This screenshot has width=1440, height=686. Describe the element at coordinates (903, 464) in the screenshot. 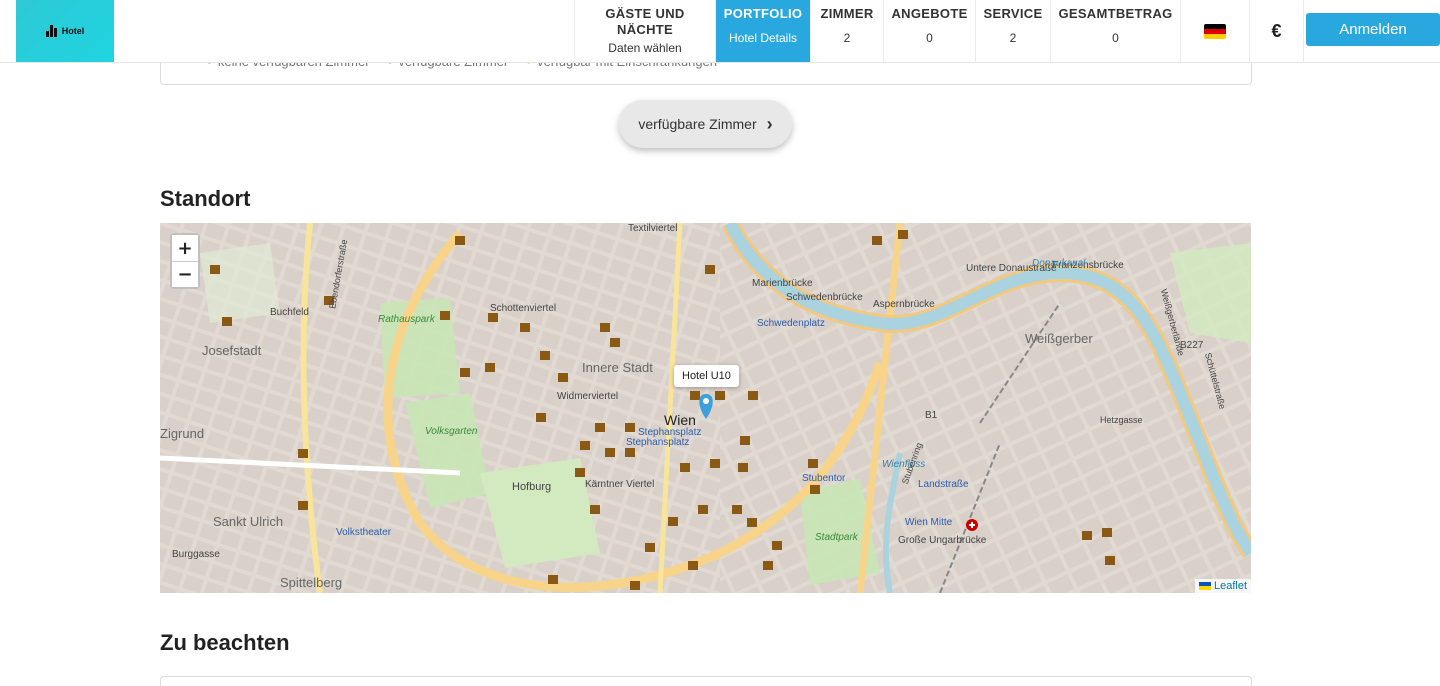

I see `map-label: Wienfluss` at that location.